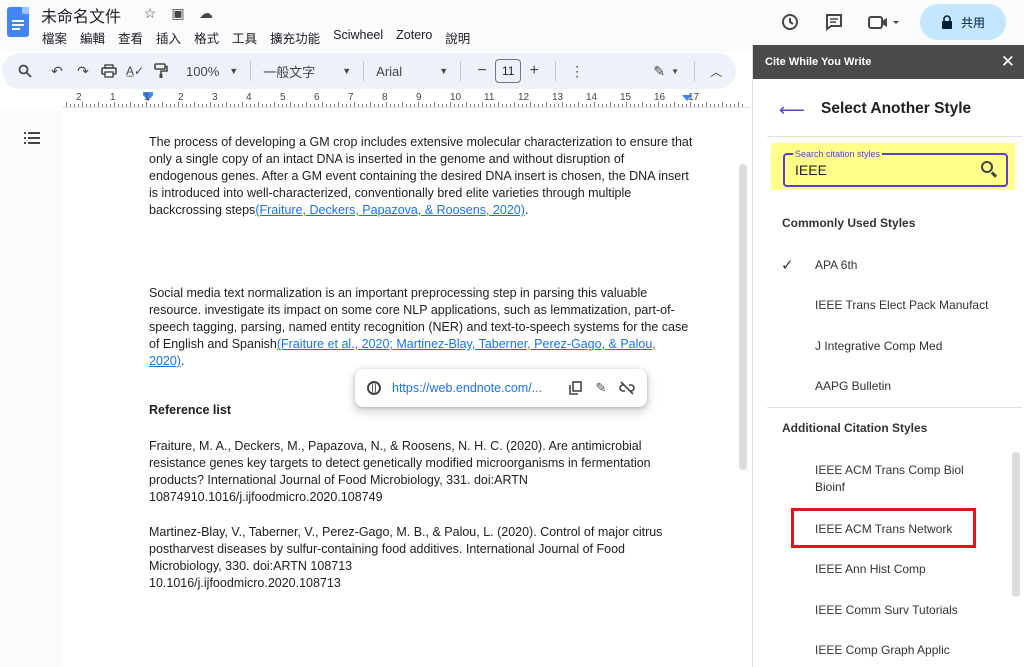  I want to click on style-option: IEEE Trans Elect Pack Manufact, so click(910, 305).